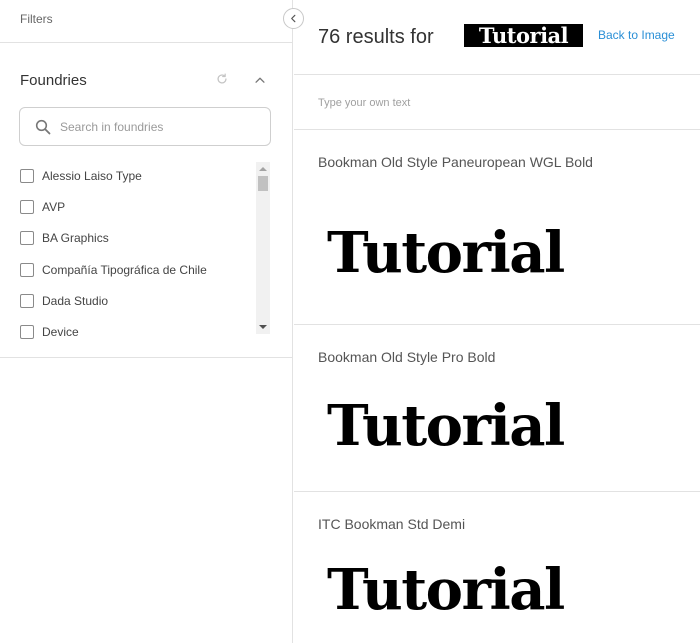  Describe the element at coordinates (407, 357) in the screenshot. I see `font-name: Bookman Old Style Pro Bold` at that location.